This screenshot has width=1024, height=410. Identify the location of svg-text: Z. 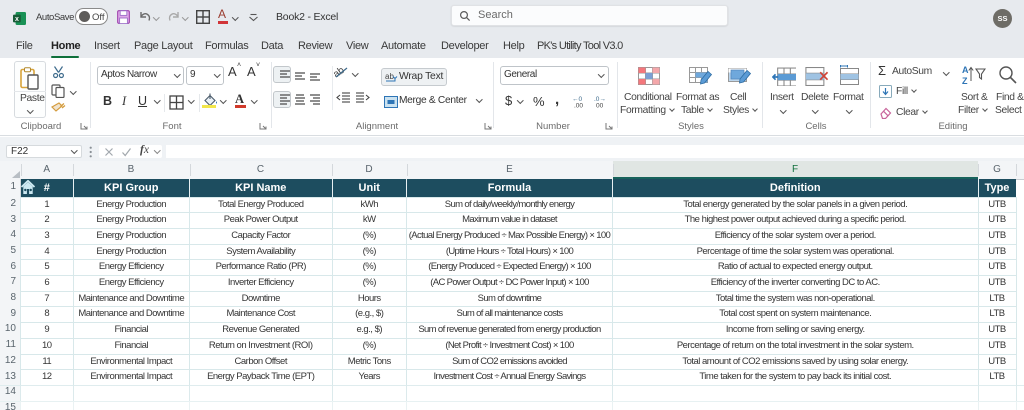
(965, 81).